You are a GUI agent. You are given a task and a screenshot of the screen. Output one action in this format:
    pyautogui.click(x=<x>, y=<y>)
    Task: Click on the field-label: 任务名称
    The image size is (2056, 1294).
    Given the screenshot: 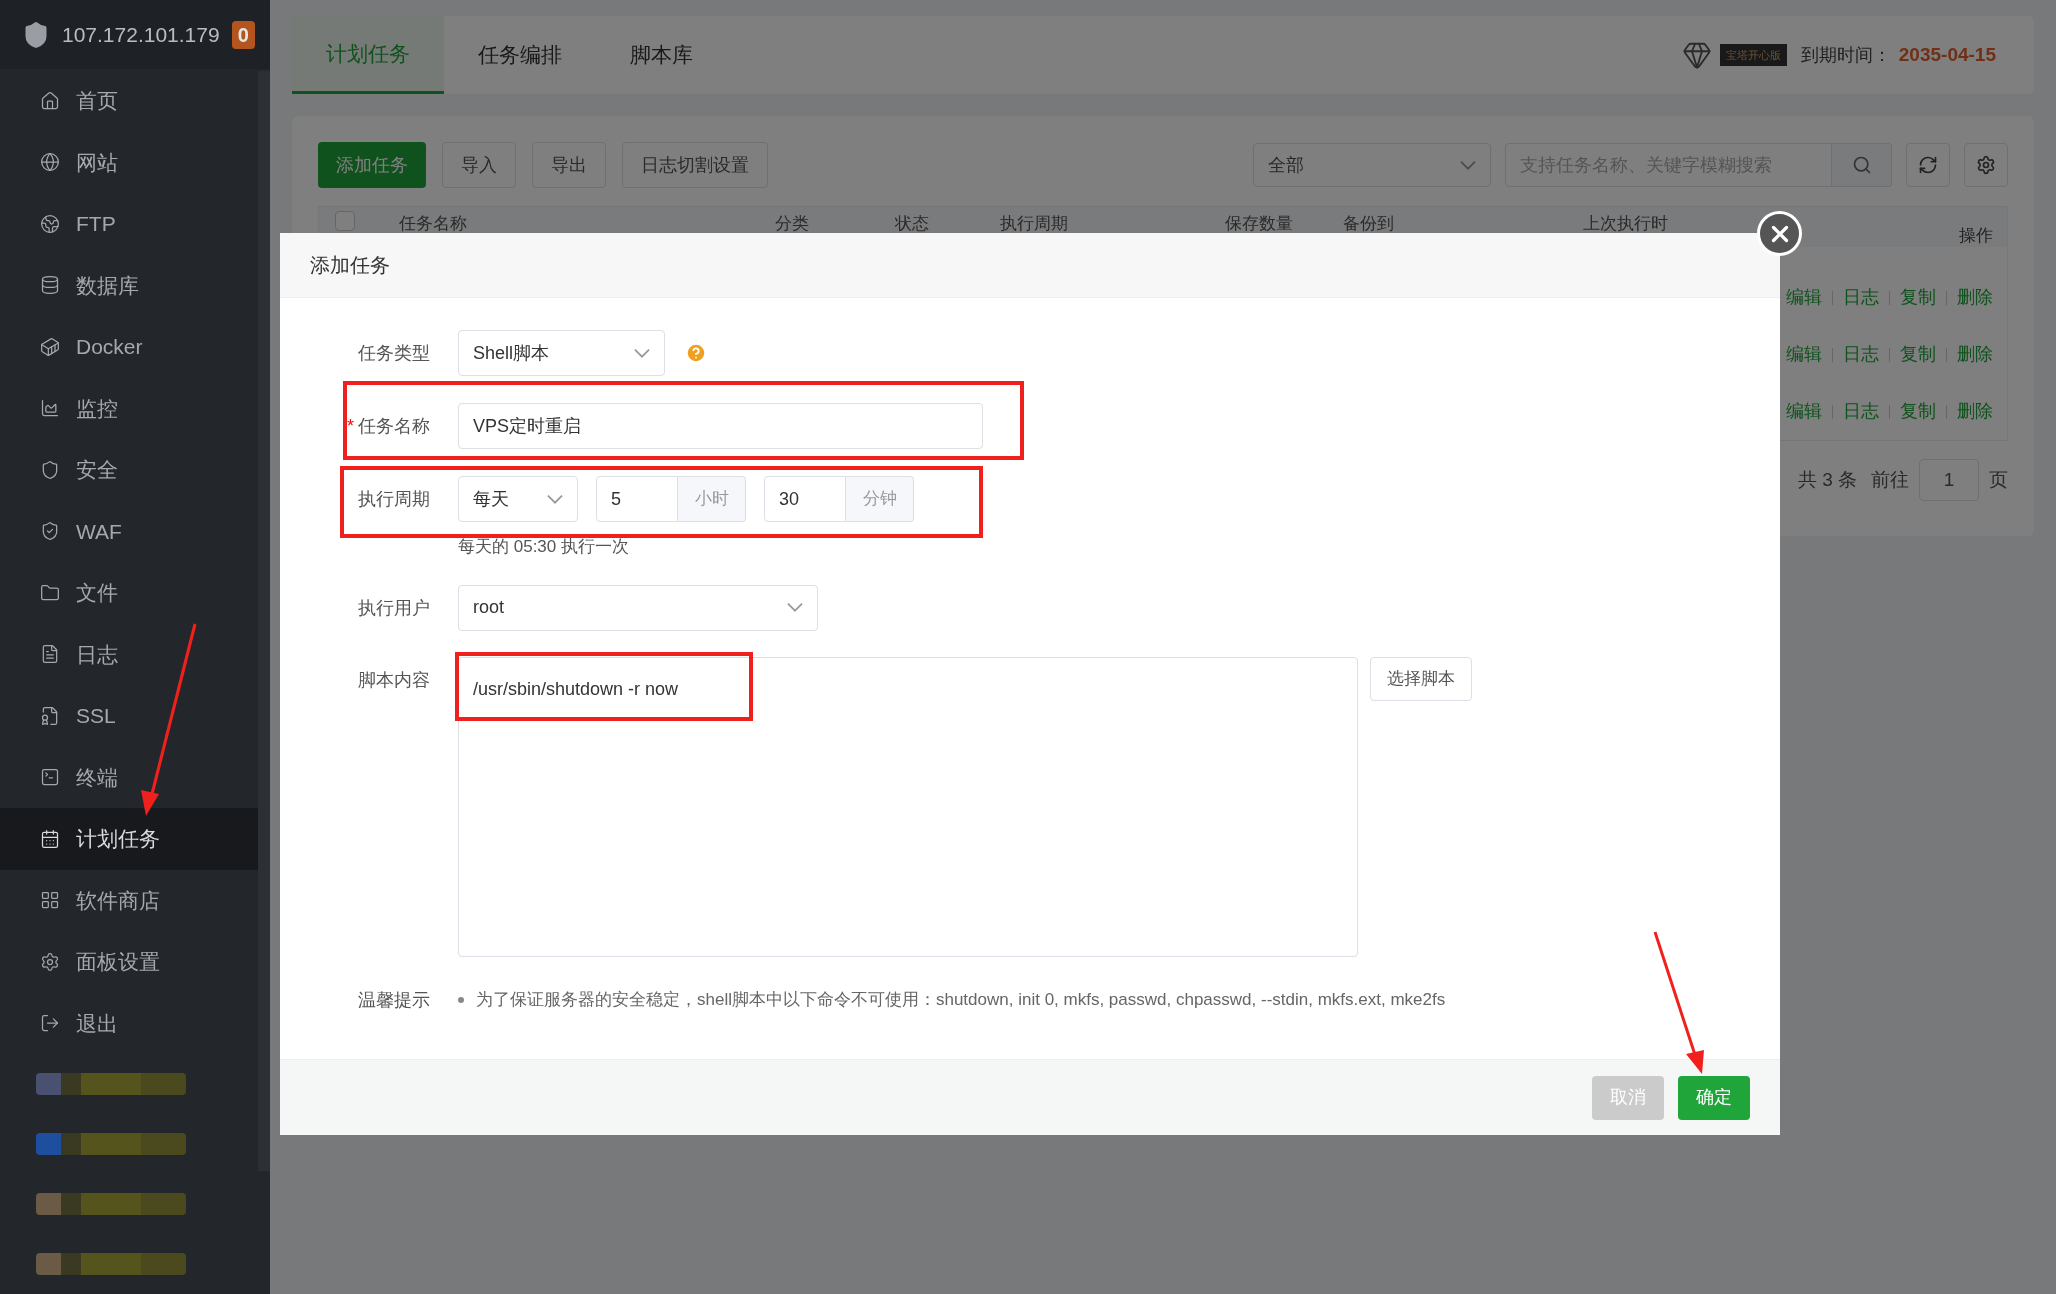 What is the action you would take?
    pyautogui.click(x=394, y=426)
    